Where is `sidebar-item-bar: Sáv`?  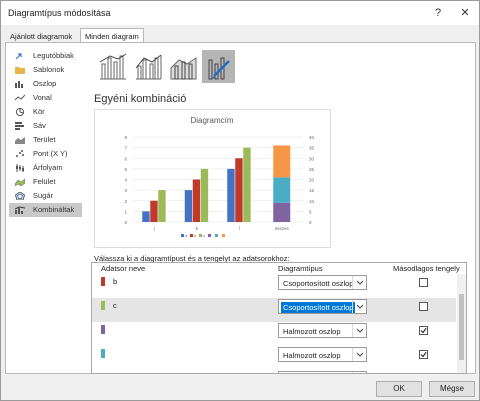 sidebar-item-bar: Sáv is located at coordinates (45, 126).